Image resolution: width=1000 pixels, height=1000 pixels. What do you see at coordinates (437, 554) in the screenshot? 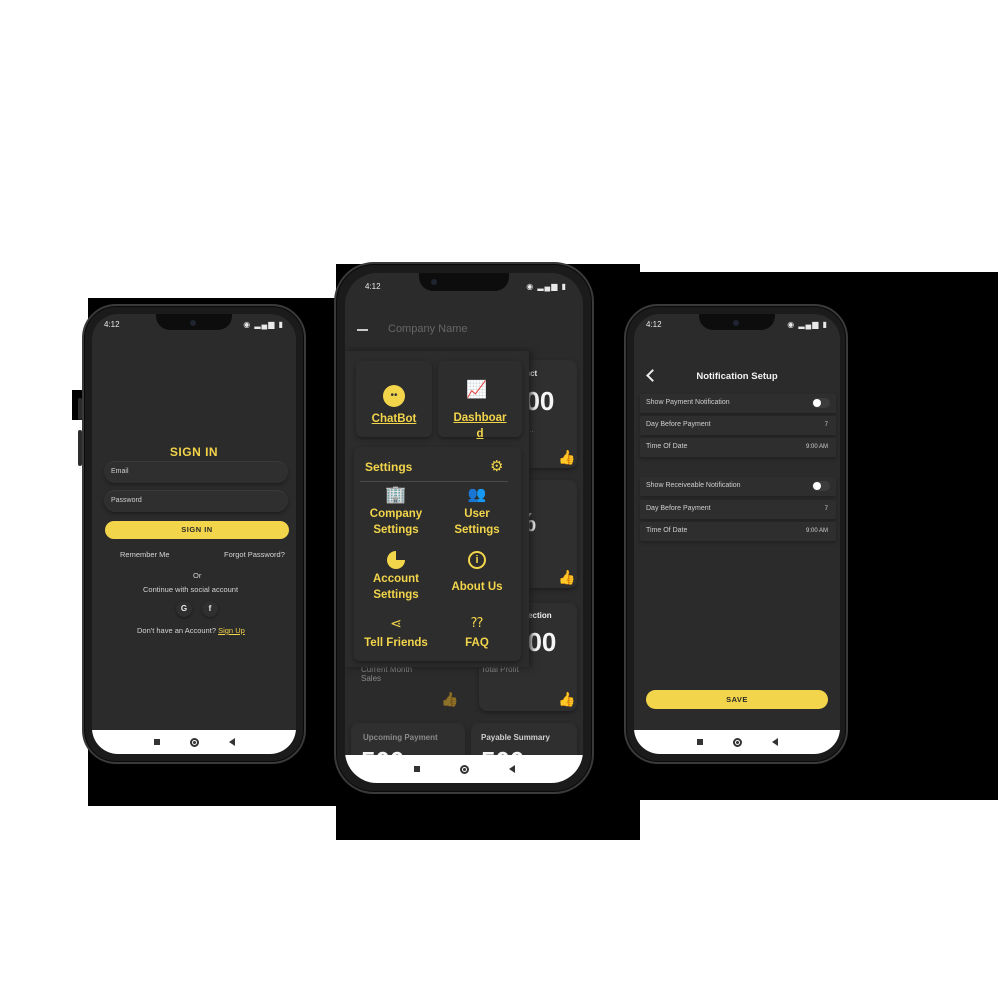
I see `settings-panel` at bounding box center [437, 554].